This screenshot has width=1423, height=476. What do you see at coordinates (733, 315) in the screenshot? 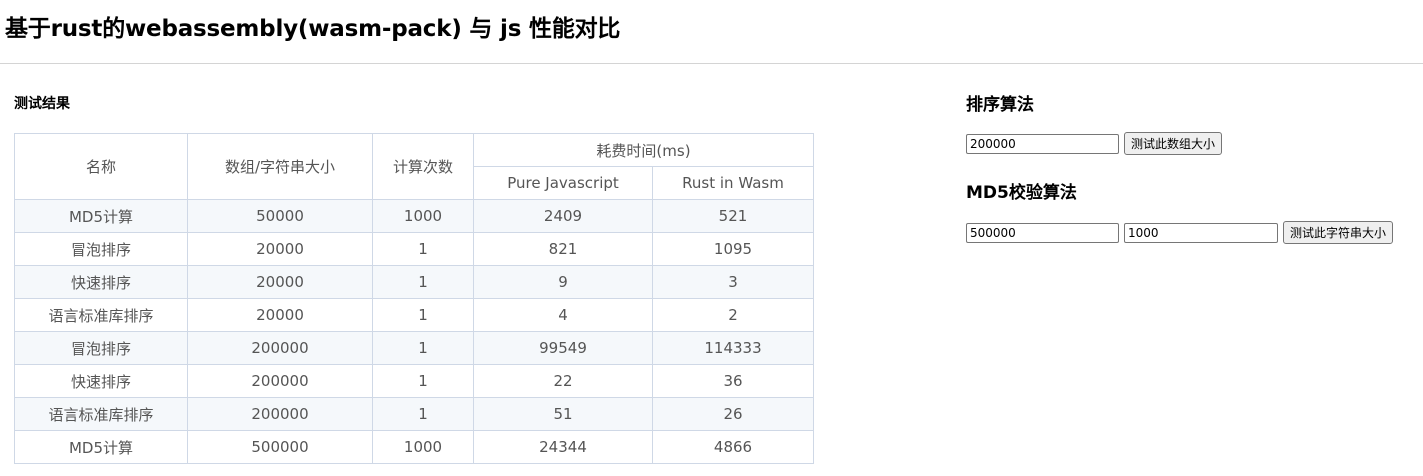
I see `cell-wasm-time: 2` at bounding box center [733, 315].